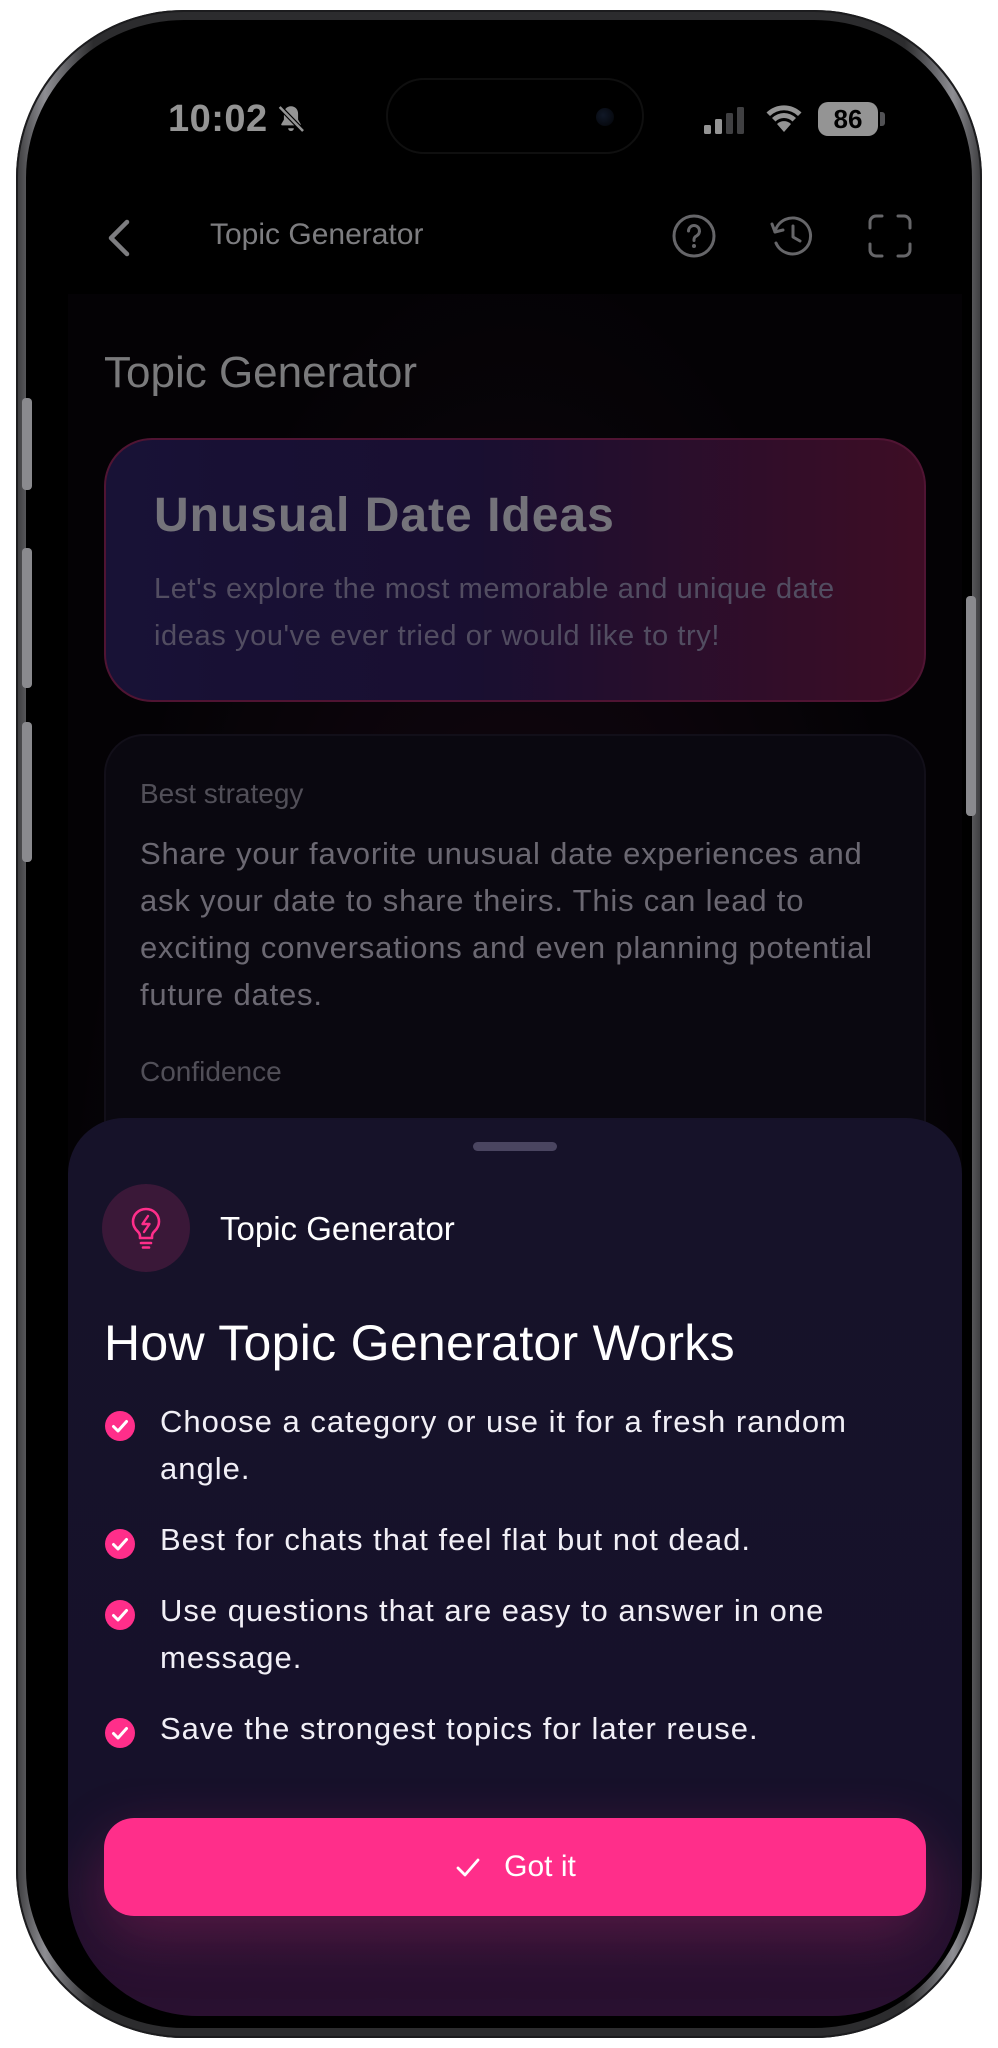 Image resolution: width=998 pixels, height=2048 pixels. What do you see at coordinates (848, 119) in the screenshot?
I see `battery-icon: 86` at bounding box center [848, 119].